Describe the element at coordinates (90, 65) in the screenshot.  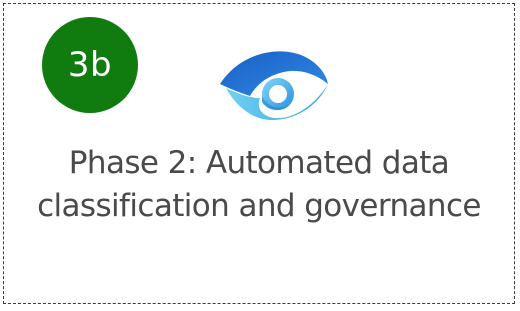
I see `step-badge: 3b` at that location.